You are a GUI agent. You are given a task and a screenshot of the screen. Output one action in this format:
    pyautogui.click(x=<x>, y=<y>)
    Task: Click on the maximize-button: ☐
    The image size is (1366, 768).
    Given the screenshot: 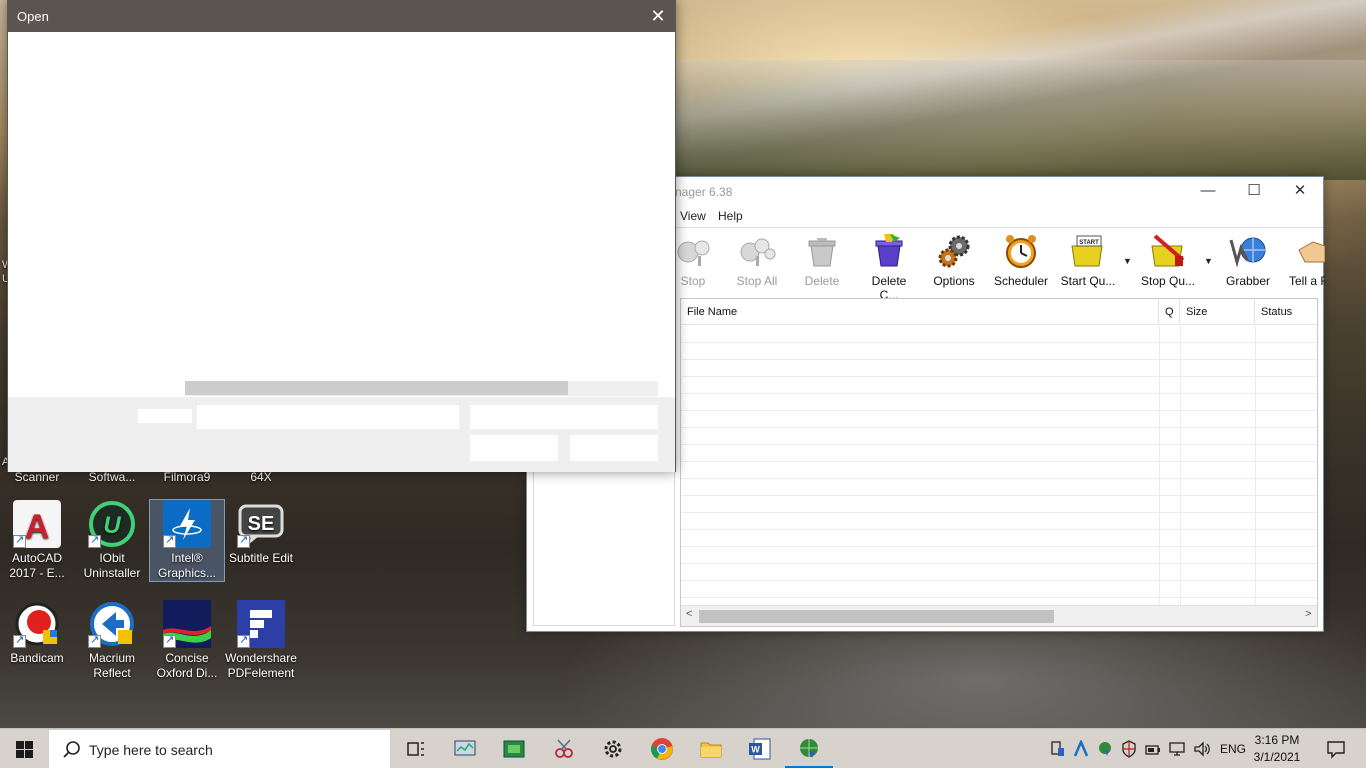 What is the action you would take?
    pyautogui.click(x=1254, y=192)
    